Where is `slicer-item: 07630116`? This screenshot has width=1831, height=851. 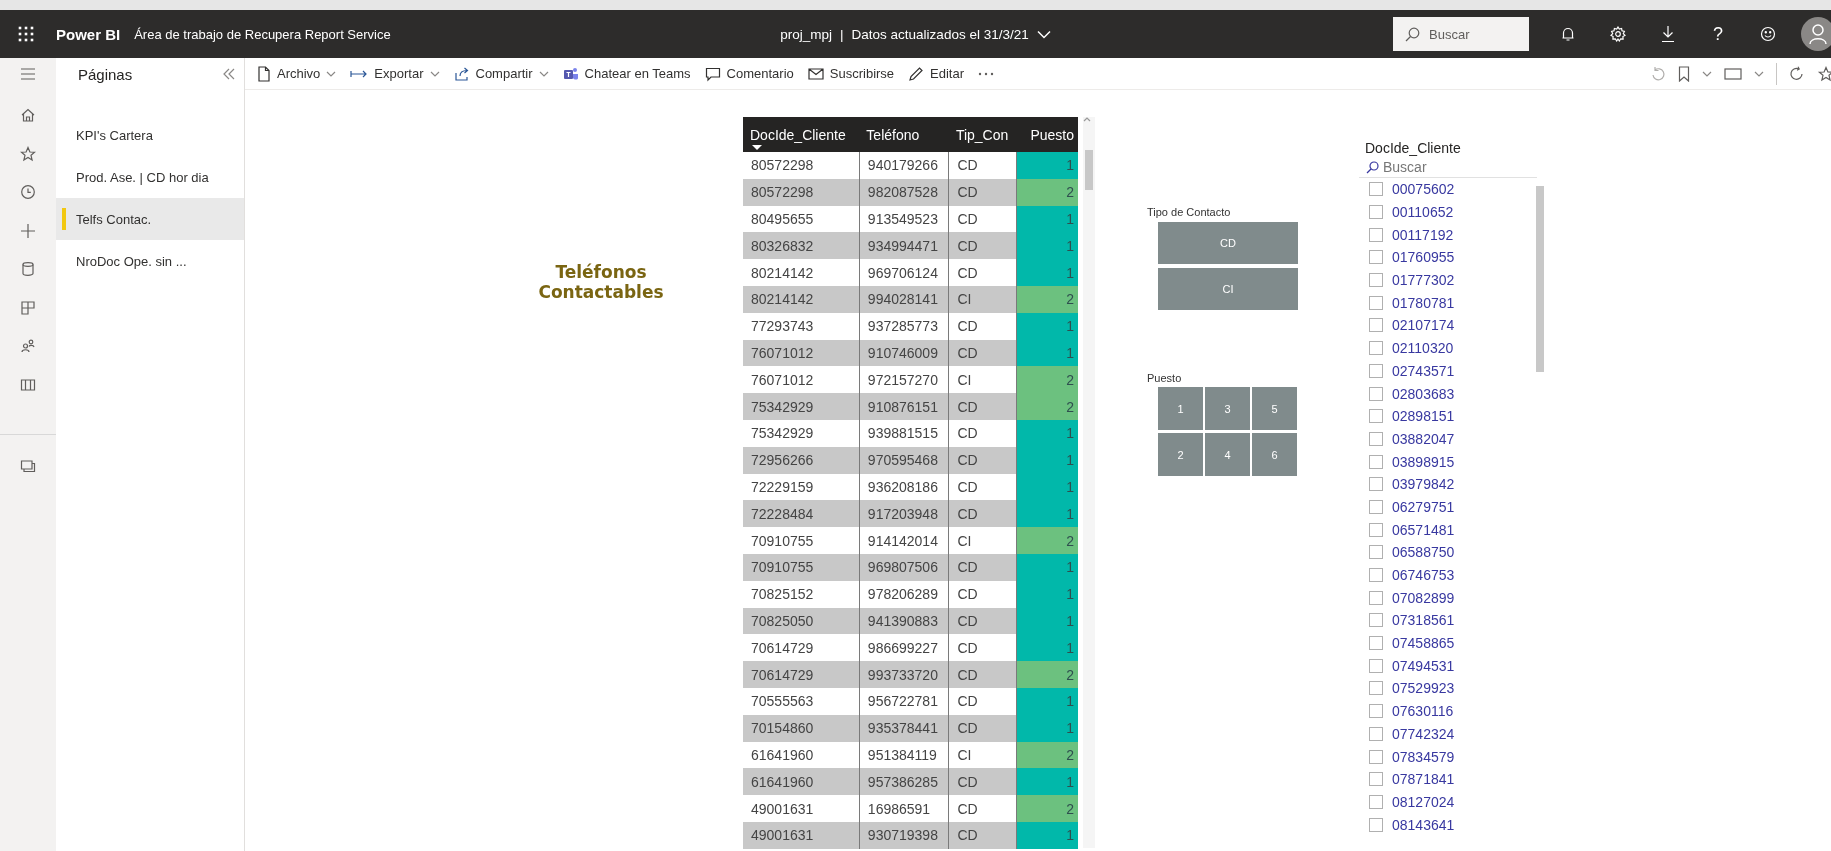
slicer-item: 07630116 is located at coordinates (1423, 711).